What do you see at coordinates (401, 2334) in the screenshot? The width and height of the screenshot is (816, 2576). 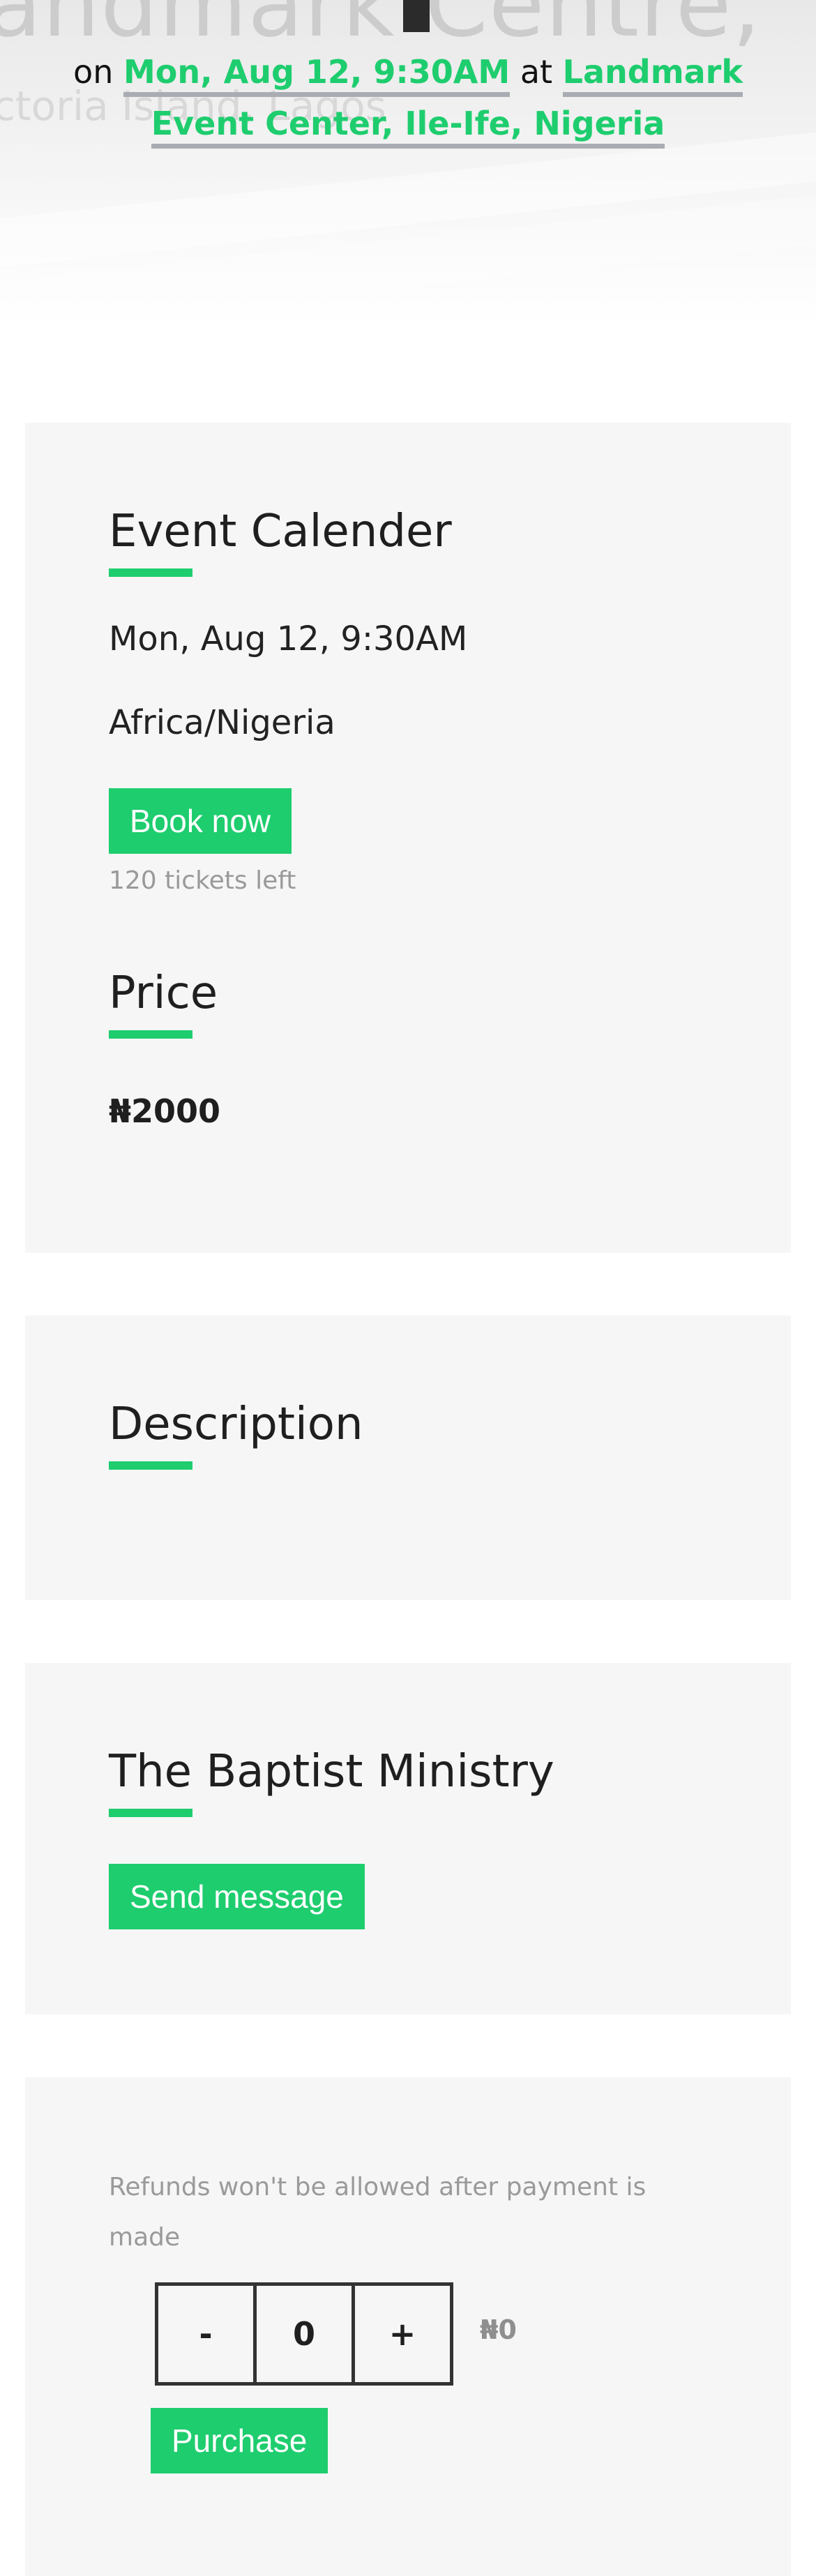 I see `increment-button: +` at bounding box center [401, 2334].